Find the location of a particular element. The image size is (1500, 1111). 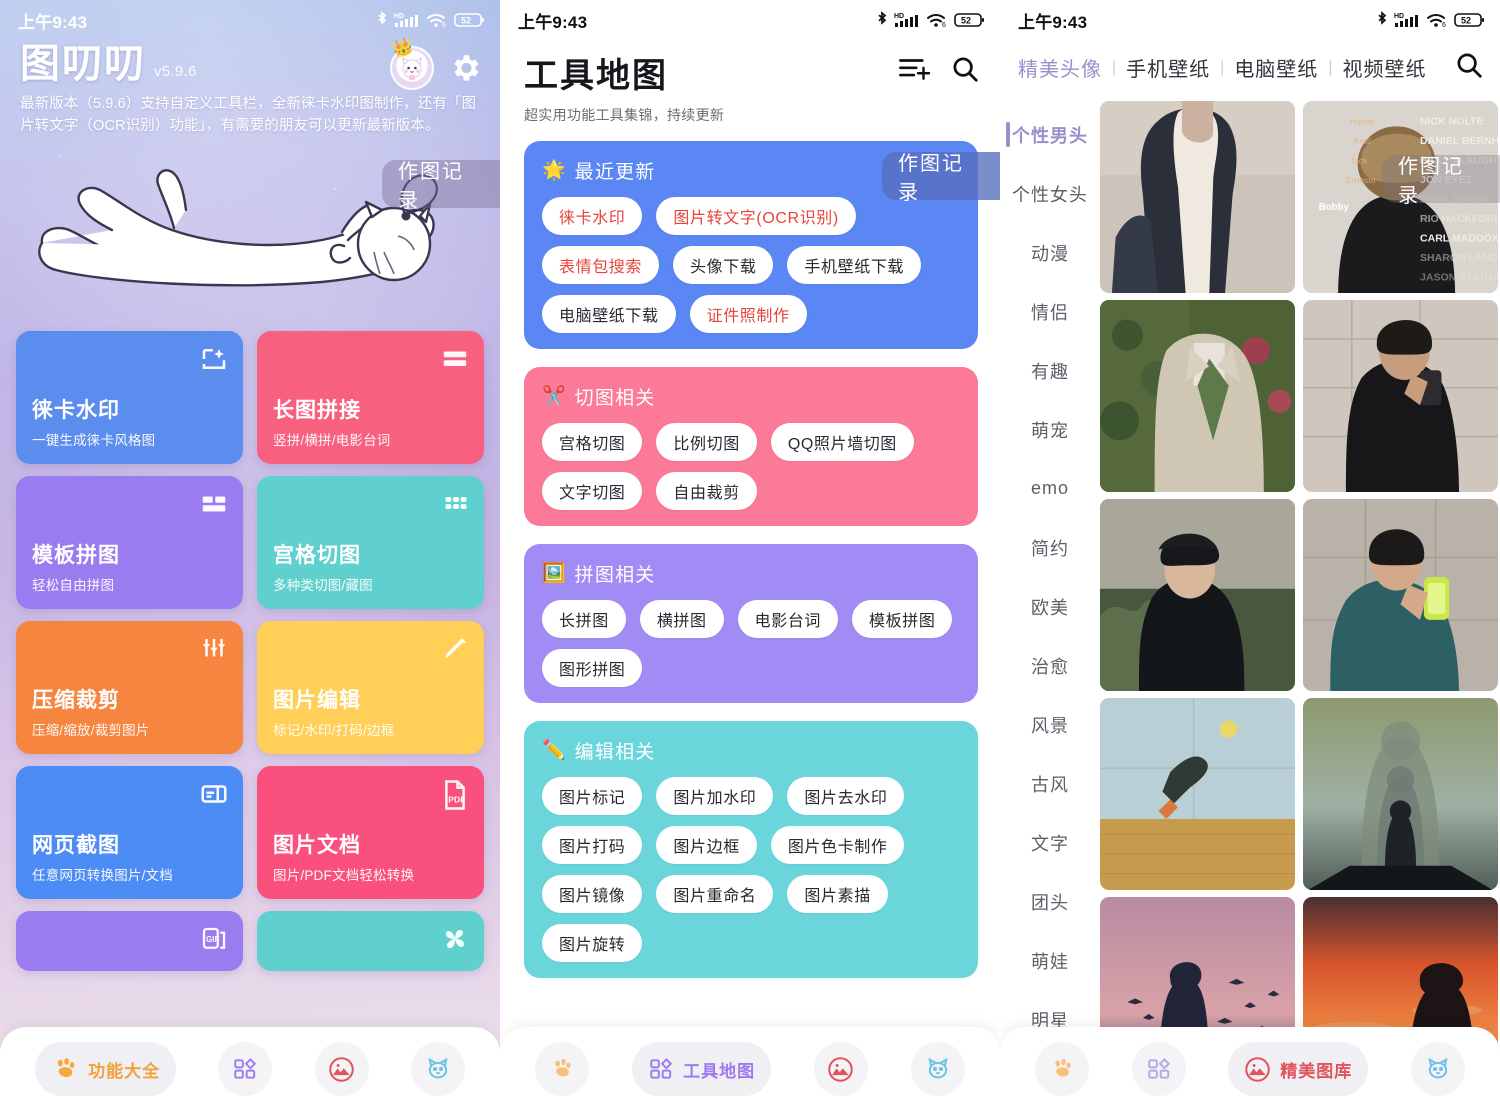

man-white-tank-top-image is located at coordinates (1197, 197).